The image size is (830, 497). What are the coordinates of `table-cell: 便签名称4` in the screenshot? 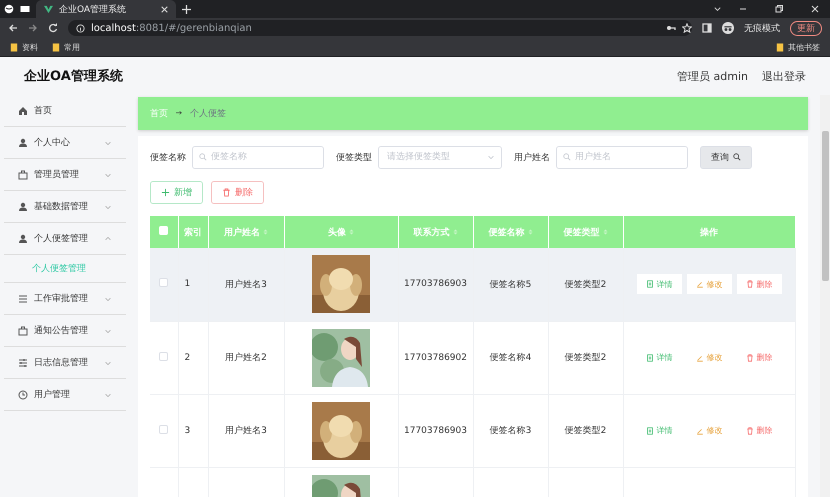 It's located at (510, 357).